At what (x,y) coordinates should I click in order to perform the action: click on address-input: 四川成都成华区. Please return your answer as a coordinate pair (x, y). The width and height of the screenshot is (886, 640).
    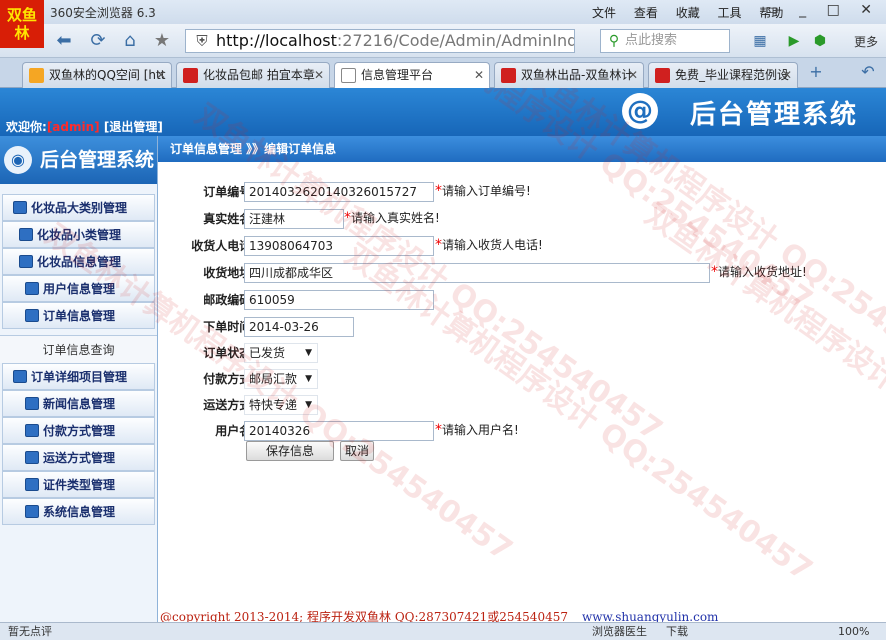
    Looking at the image, I should click on (477, 273).